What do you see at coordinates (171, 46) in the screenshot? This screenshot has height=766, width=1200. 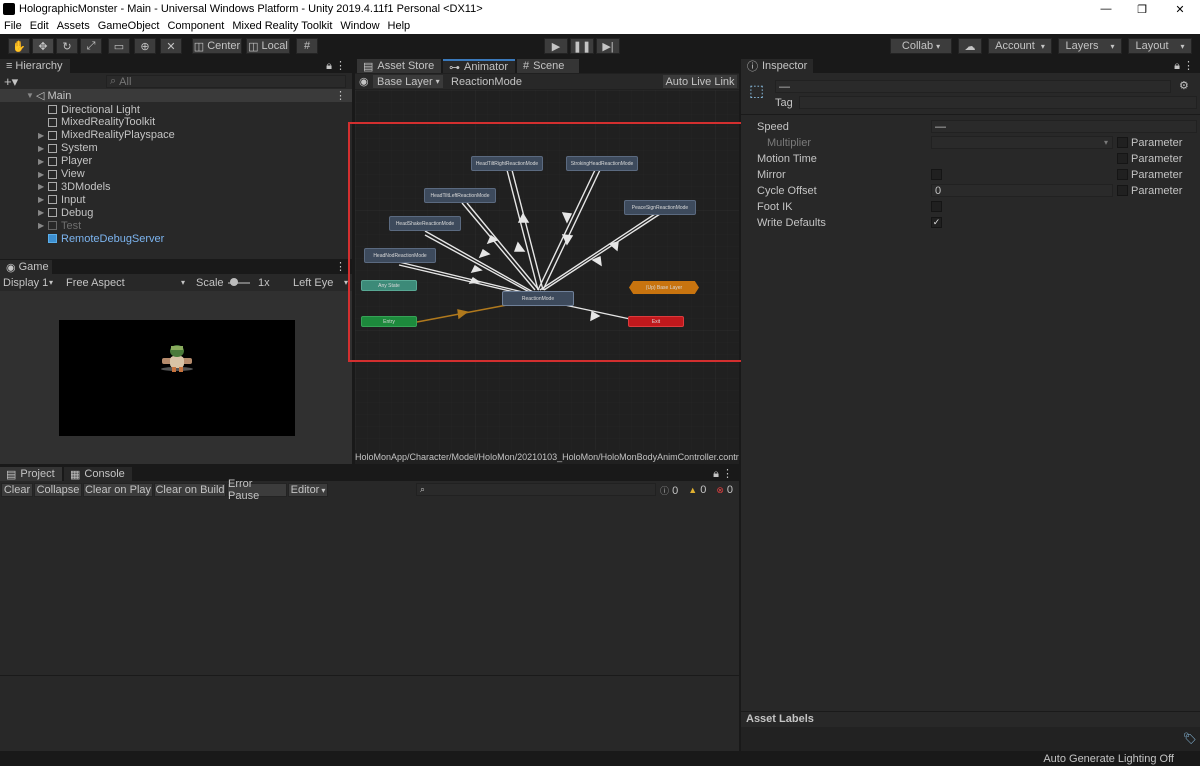 I see `custom-tool-icon: ✕` at bounding box center [171, 46].